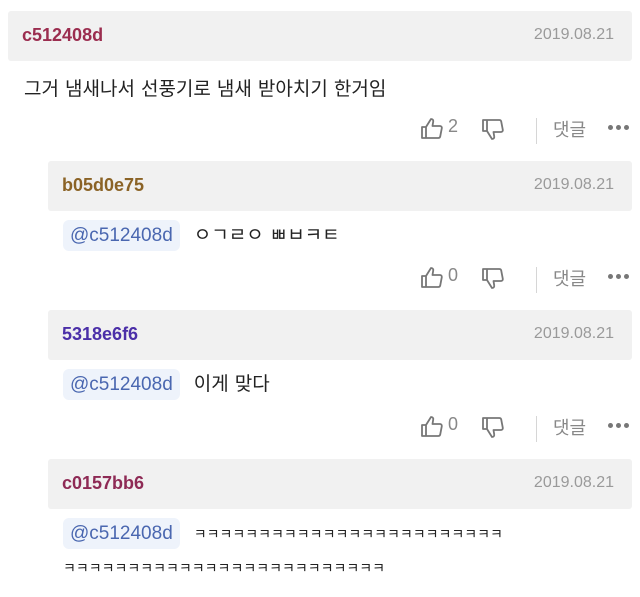  What do you see at coordinates (100, 334) in the screenshot?
I see `comment-author: 5318e6f6` at bounding box center [100, 334].